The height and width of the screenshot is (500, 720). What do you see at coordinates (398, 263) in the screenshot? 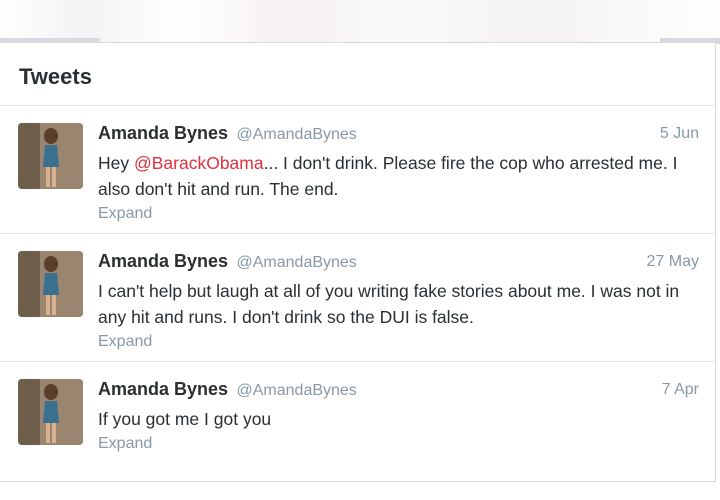
I see `tweet-meta: Amanda Bynes @AmandaBynes 27 May` at bounding box center [398, 263].